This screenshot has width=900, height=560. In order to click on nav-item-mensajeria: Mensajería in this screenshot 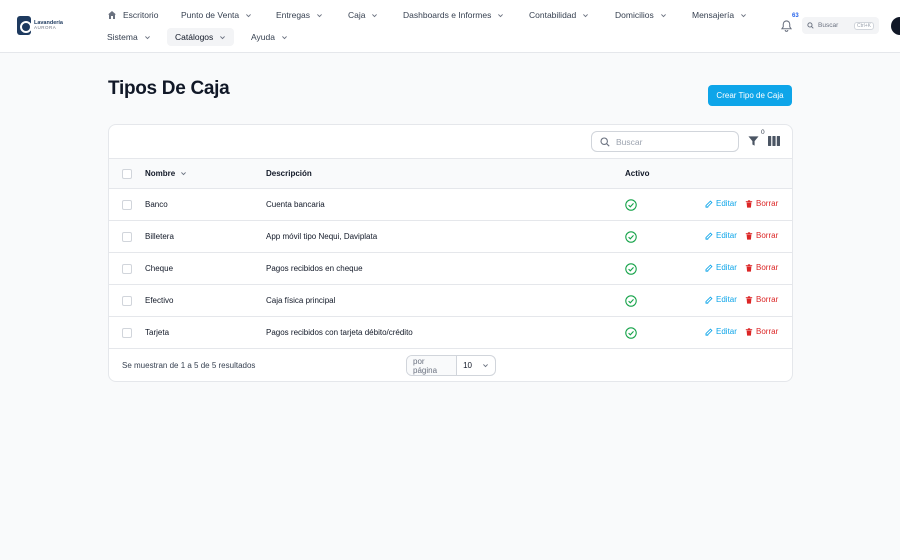, I will do `click(719, 15)`.